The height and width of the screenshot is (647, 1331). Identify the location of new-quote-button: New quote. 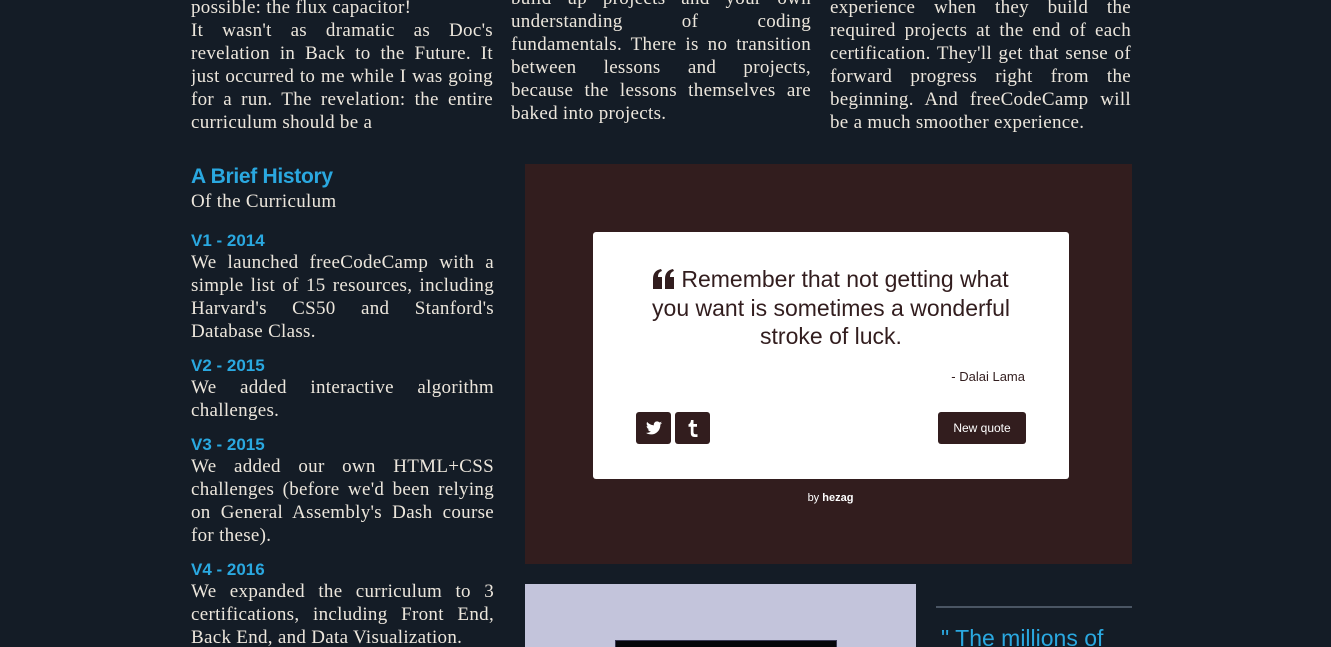
(982, 428).